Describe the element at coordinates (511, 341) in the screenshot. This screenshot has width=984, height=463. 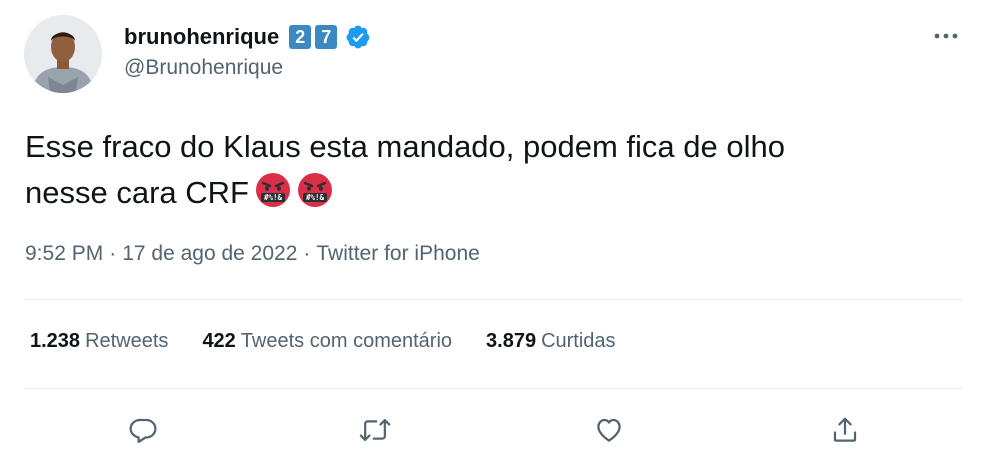
I see `likes-count: 3.879` at that location.